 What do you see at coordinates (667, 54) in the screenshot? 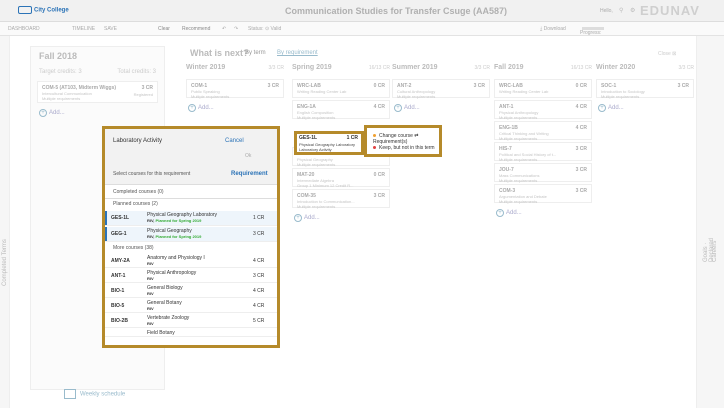
I see `close-all-button: Close ⊠` at bounding box center [667, 54].